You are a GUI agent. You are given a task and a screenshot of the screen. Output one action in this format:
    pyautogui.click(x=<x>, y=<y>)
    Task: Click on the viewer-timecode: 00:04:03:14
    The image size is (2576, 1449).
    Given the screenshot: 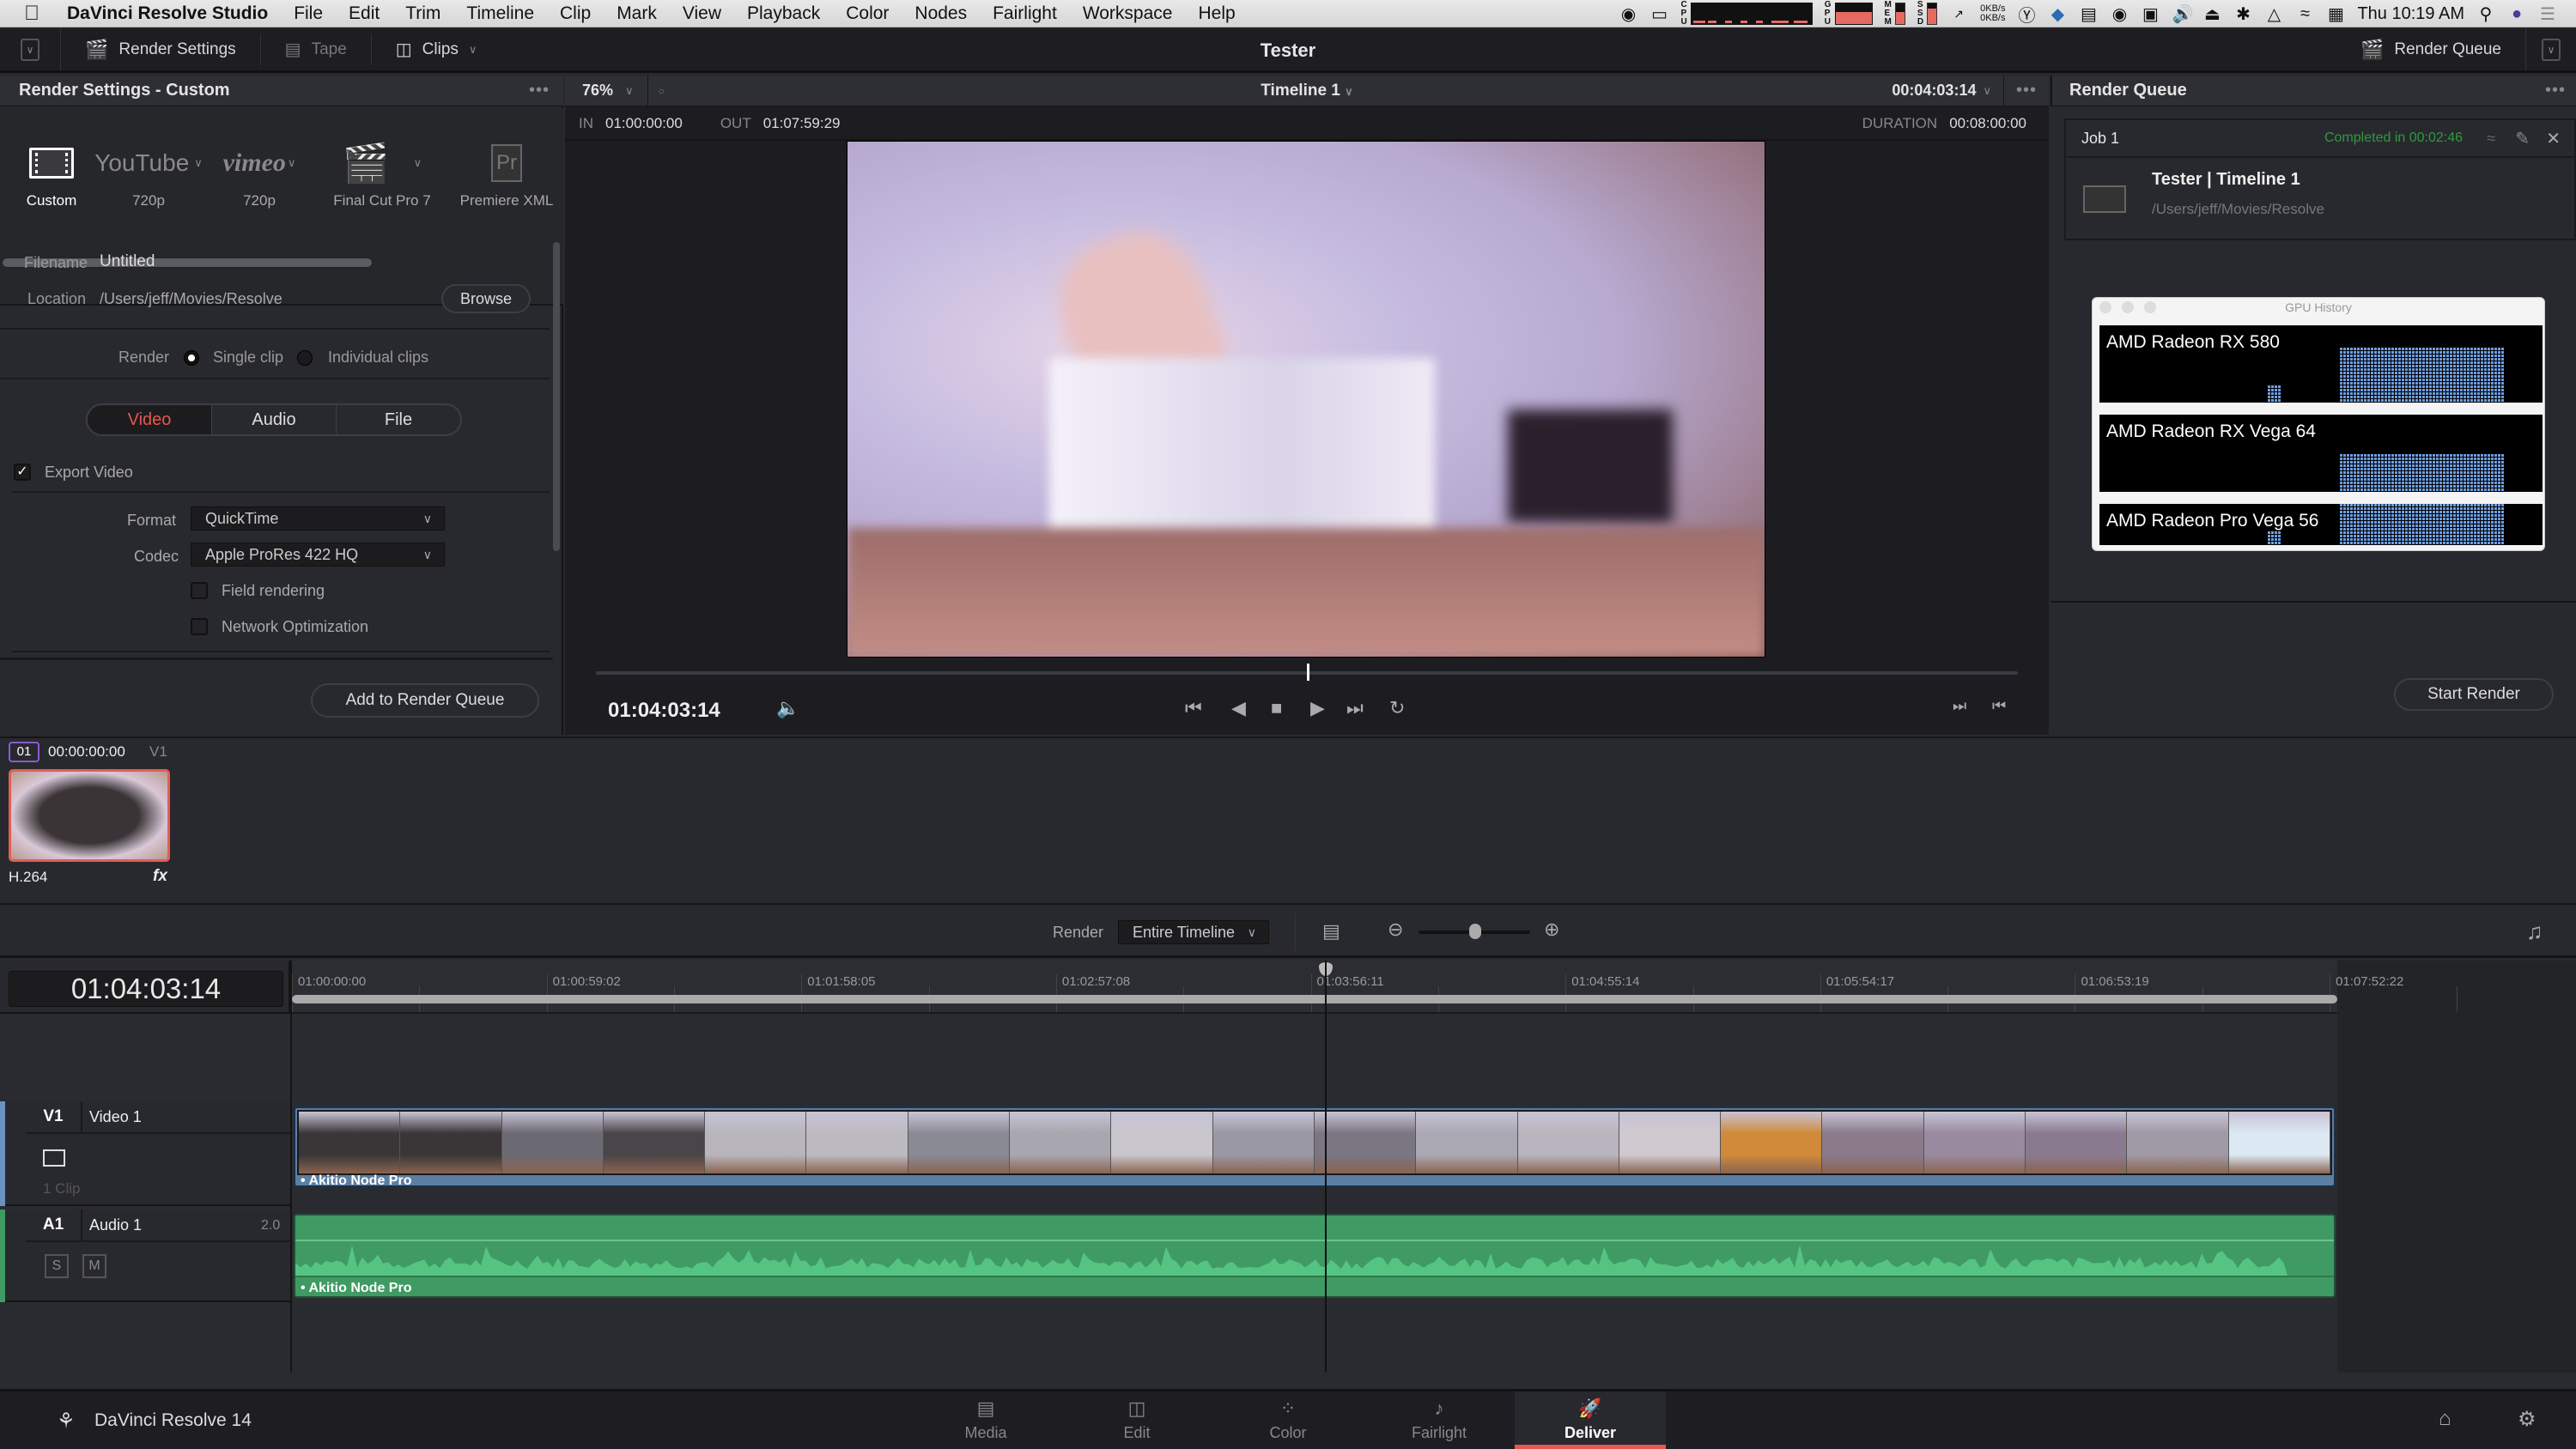 What is the action you would take?
    pyautogui.click(x=1934, y=91)
    